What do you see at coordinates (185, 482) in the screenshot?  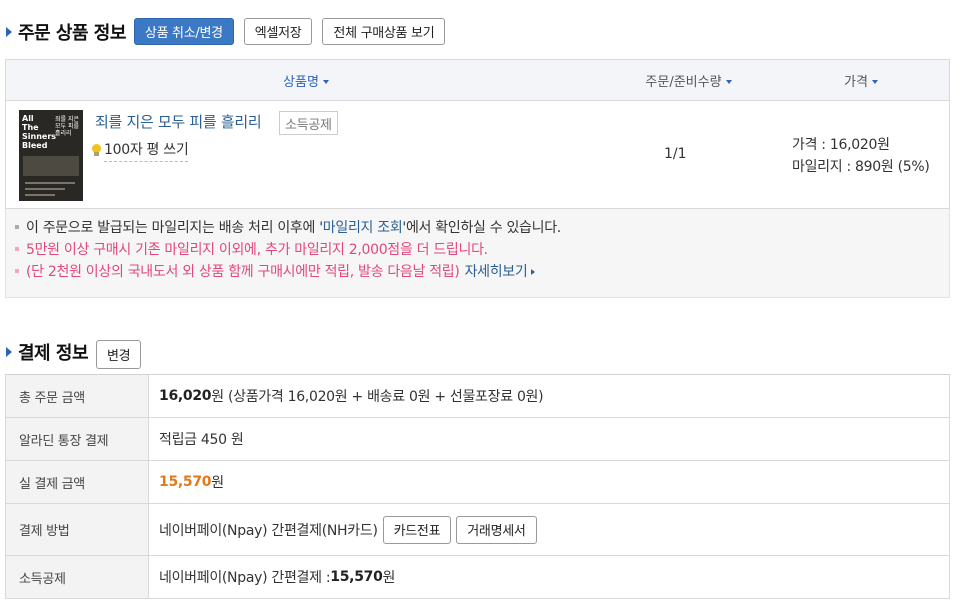 I see `actual-amount-number: 15,570` at bounding box center [185, 482].